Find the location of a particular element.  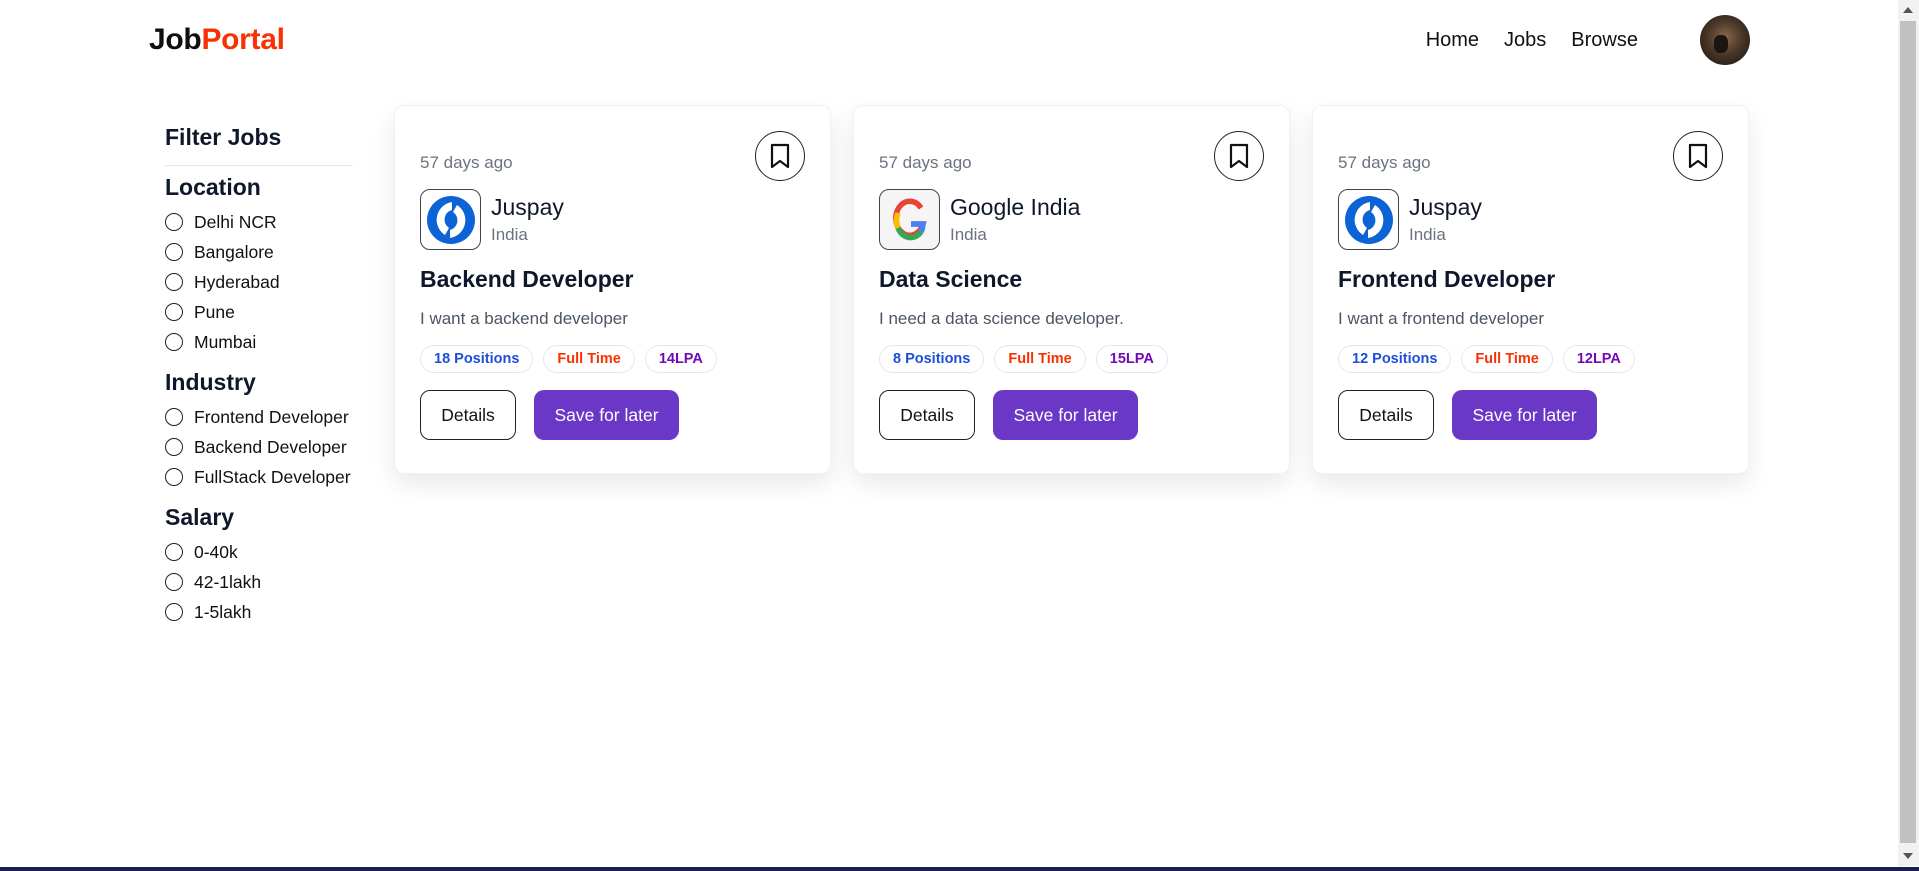

filter-option-delhi-ncr: Delhi NCR is located at coordinates (259, 222).